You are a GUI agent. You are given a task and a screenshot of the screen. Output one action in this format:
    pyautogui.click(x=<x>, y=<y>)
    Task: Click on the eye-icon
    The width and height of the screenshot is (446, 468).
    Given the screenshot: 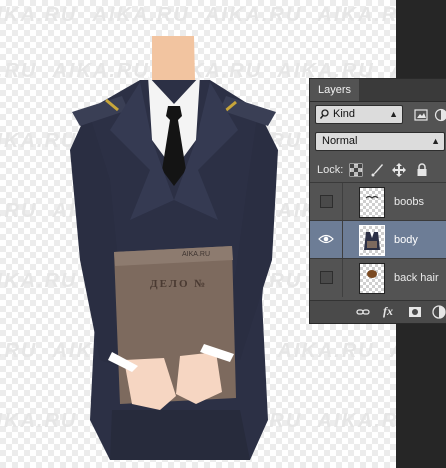 What is the action you would take?
    pyautogui.click(x=326, y=239)
    